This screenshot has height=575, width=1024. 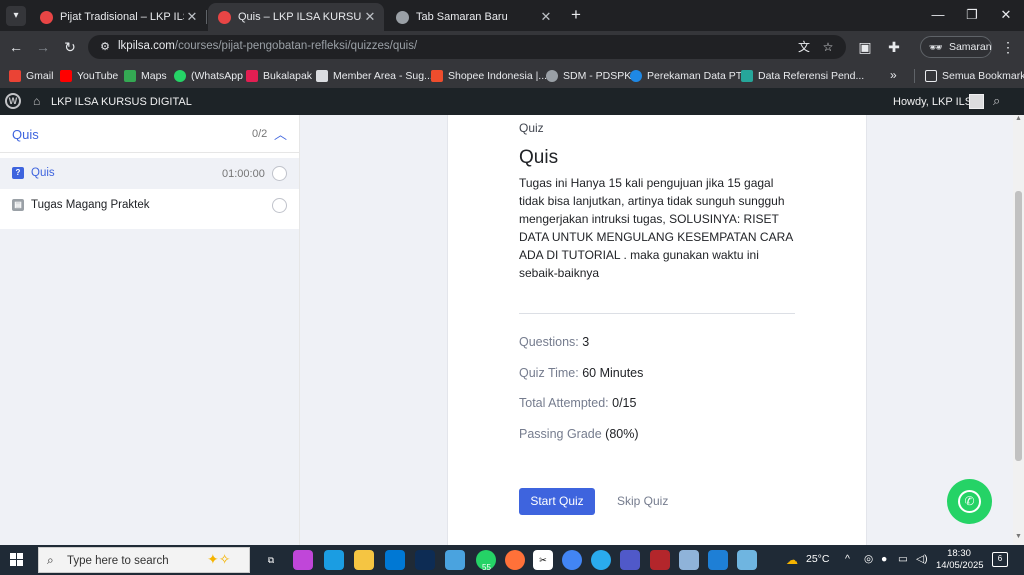 What do you see at coordinates (70, 47) in the screenshot?
I see `reload-button: ↻` at bounding box center [70, 47].